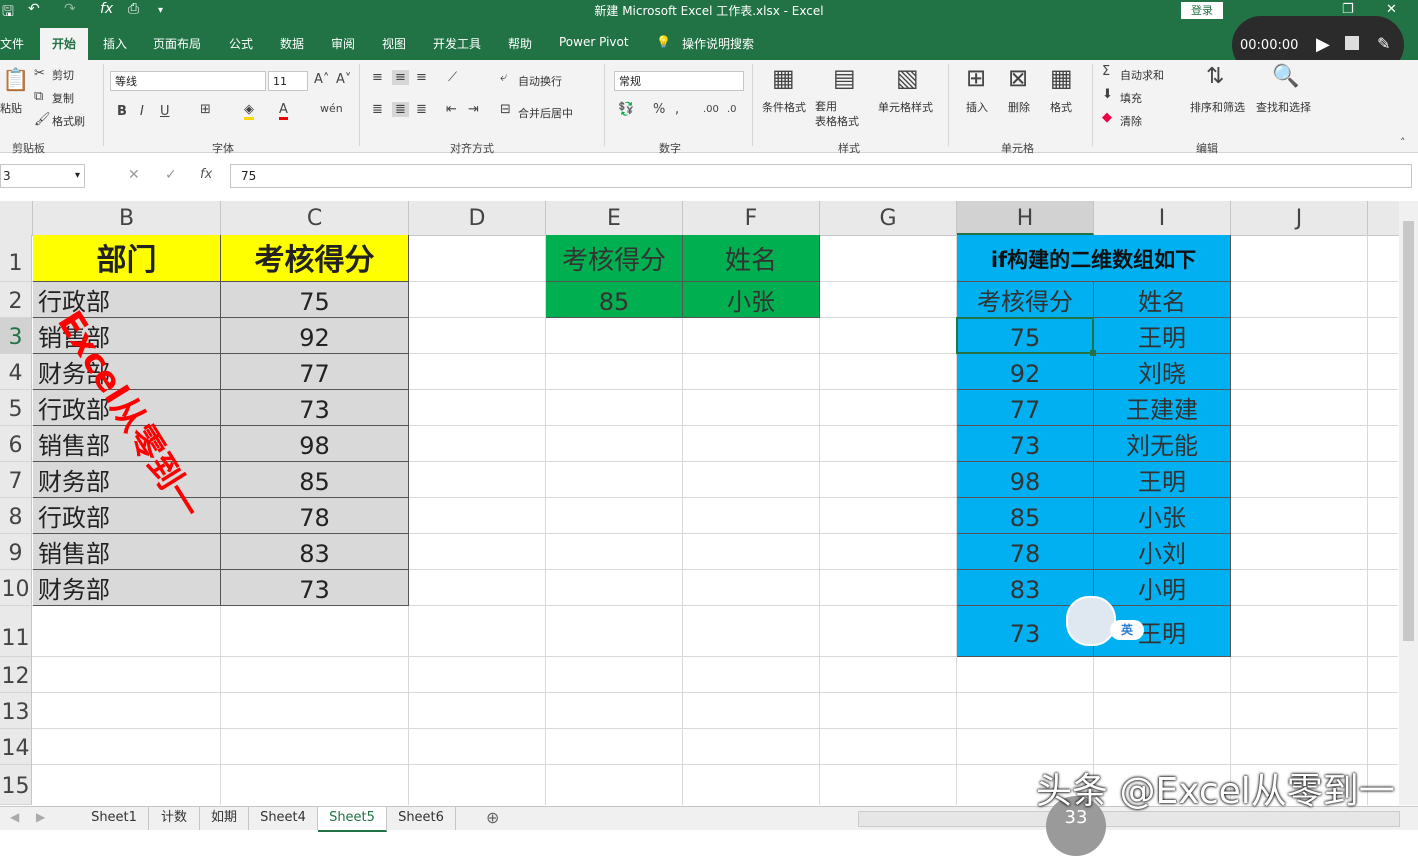 This screenshot has height=856, width=1418. Describe the element at coordinates (400, 109) in the screenshot. I see `align-center-icon: ≣` at that location.